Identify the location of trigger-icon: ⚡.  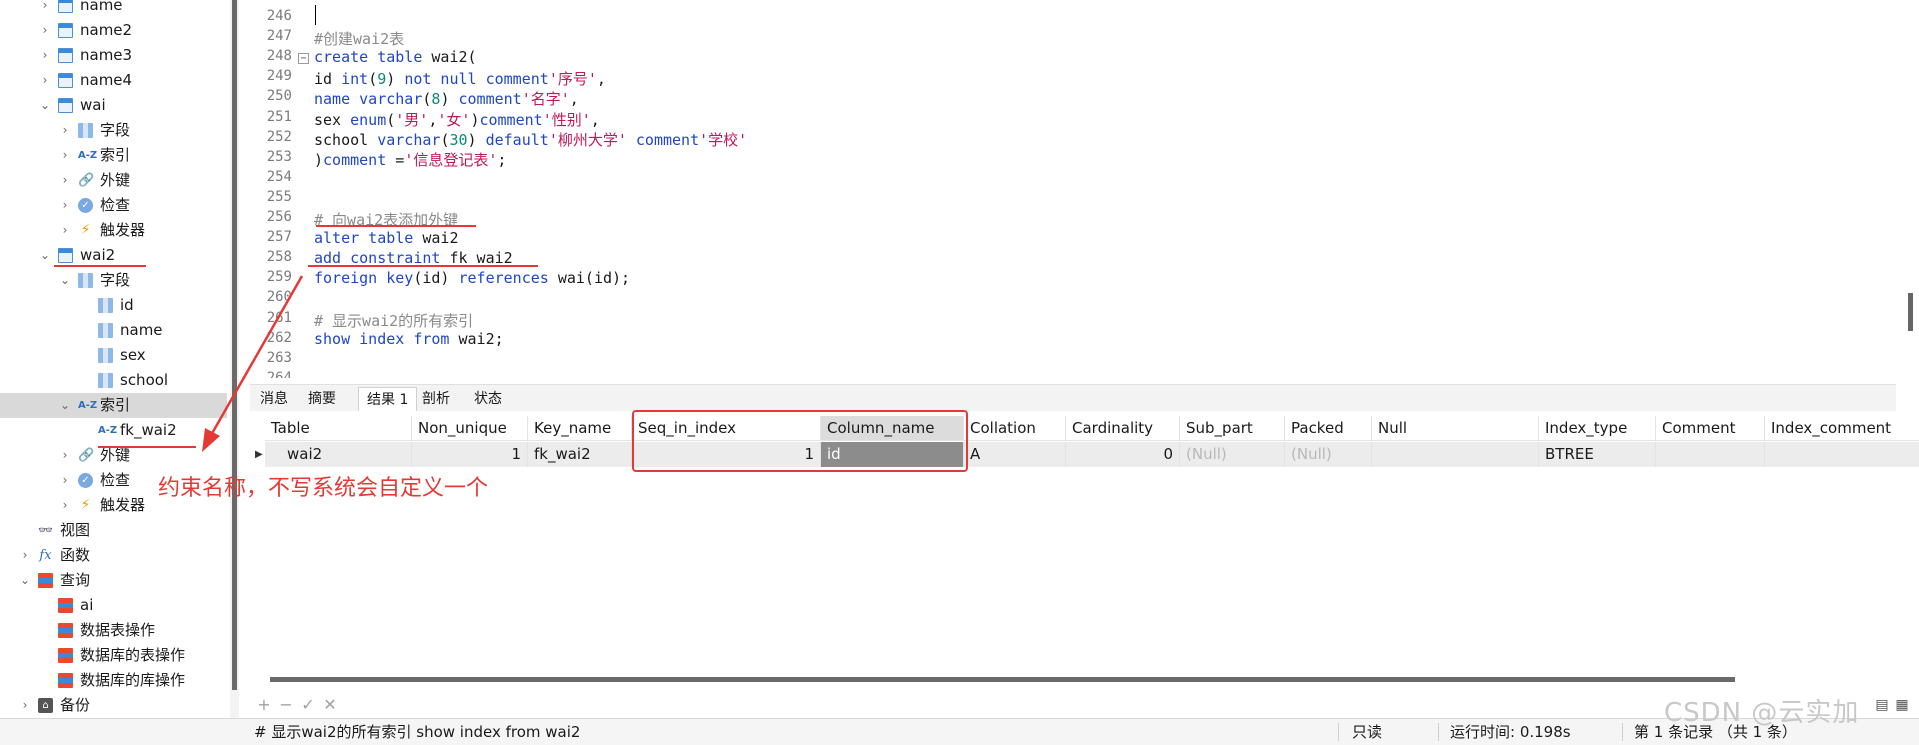
(85, 230).